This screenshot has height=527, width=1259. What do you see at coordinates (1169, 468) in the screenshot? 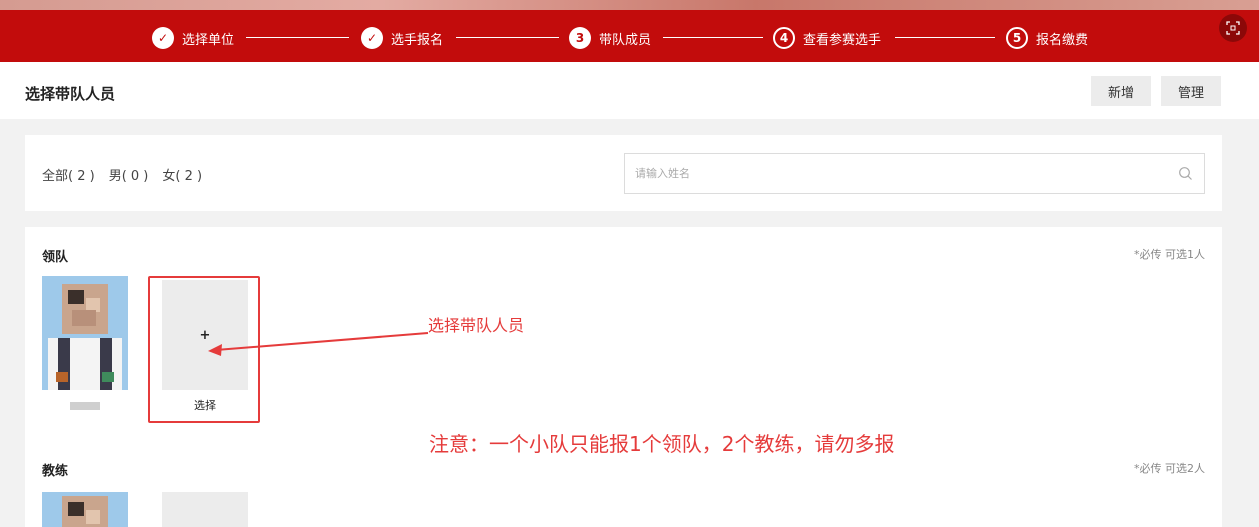
I see `coach-section-note: *必传 可选2人` at bounding box center [1169, 468].